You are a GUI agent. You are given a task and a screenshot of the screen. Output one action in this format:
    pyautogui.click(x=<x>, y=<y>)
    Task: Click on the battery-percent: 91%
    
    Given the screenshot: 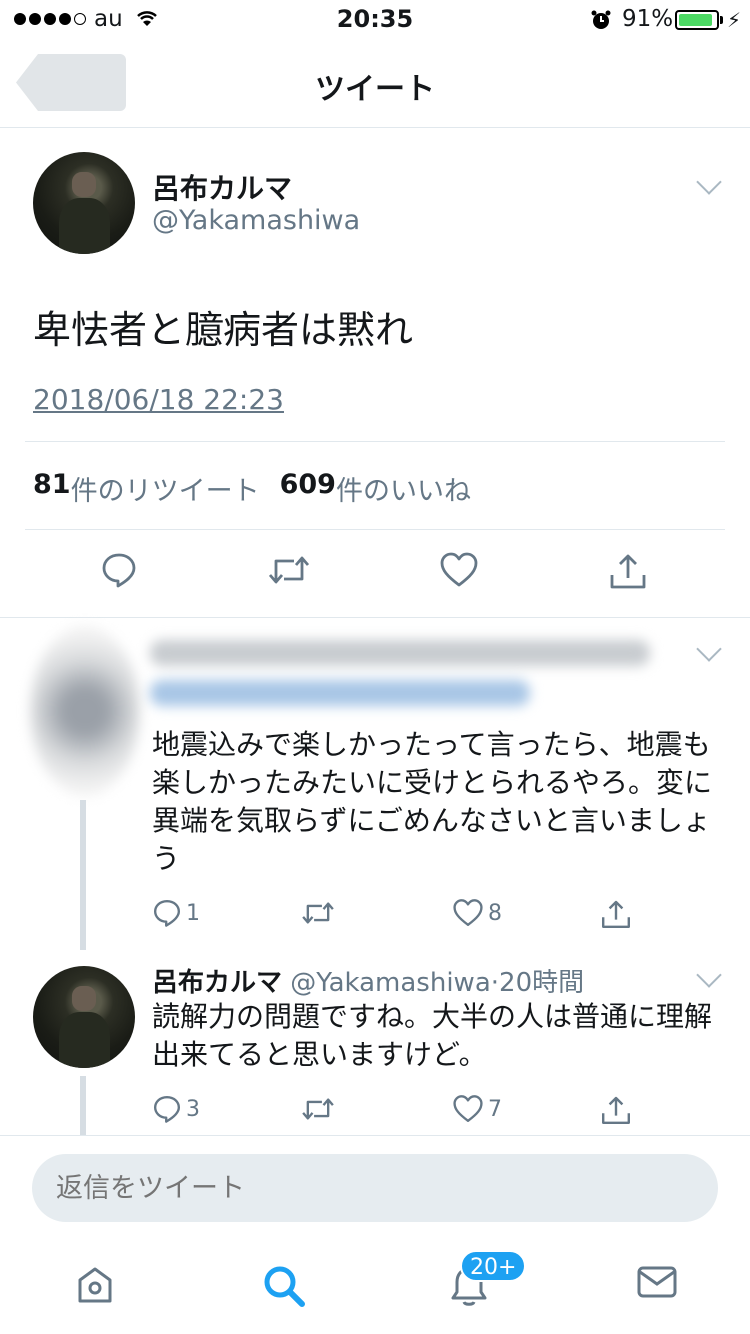 What is the action you would take?
    pyautogui.click(x=648, y=19)
    